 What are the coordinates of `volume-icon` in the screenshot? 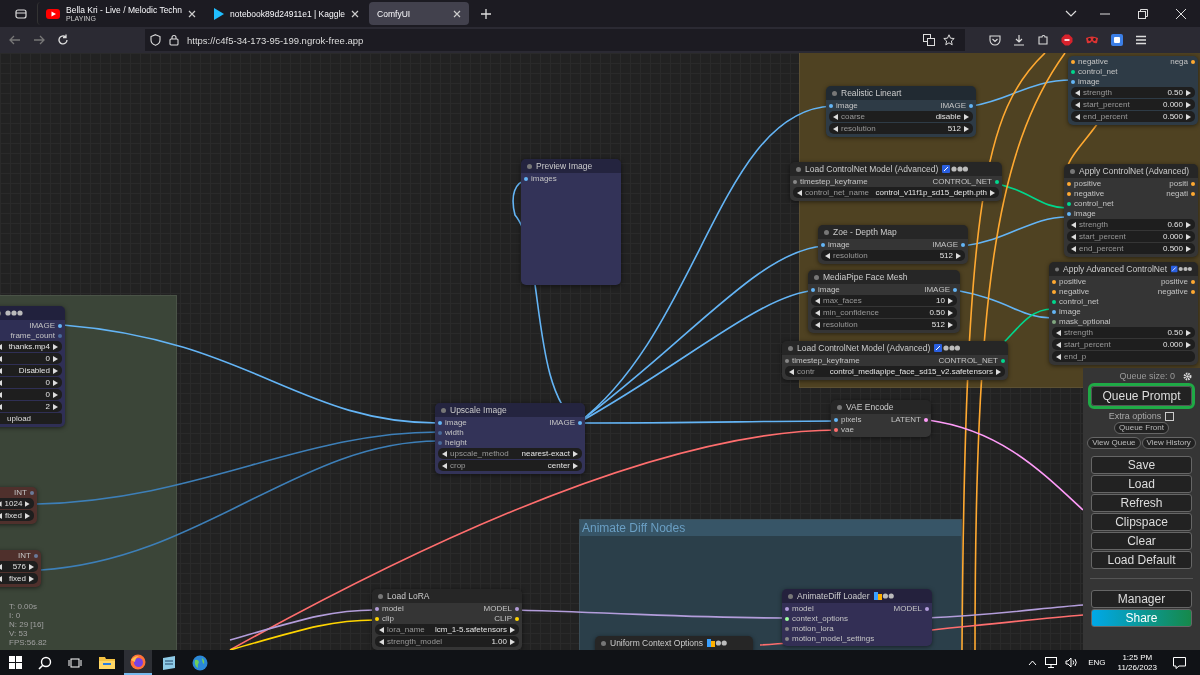 It's located at (1072, 662).